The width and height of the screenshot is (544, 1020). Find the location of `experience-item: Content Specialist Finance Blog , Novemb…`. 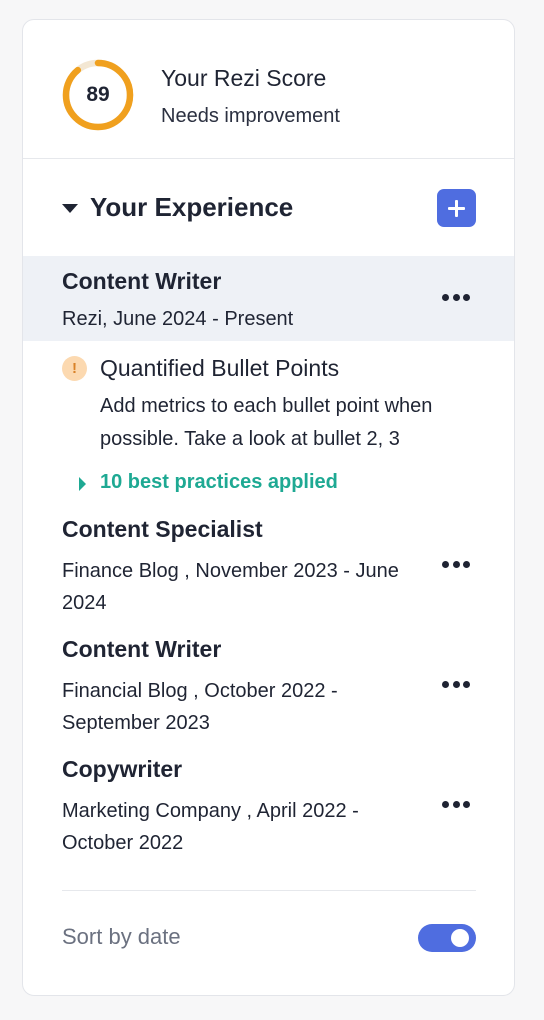

experience-item: Content Specialist Finance Blog , Novemb… is located at coordinates (268, 571).